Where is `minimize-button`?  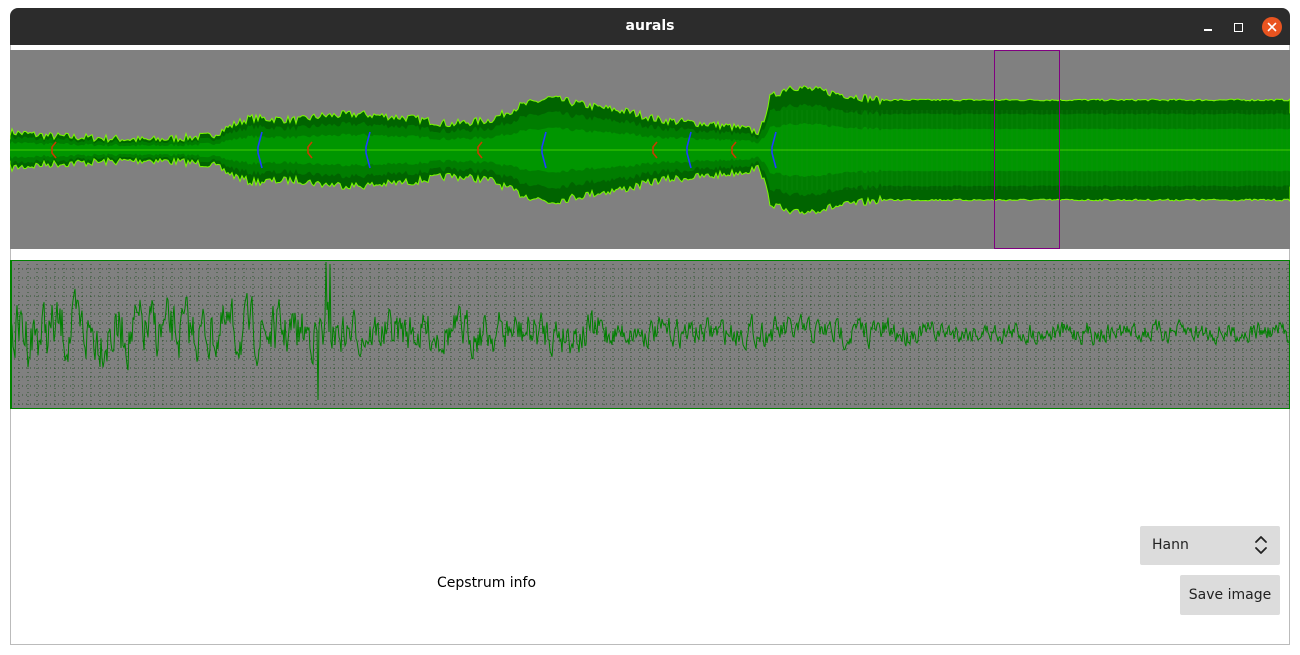
minimize-button is located at coordinates (1208, 27).